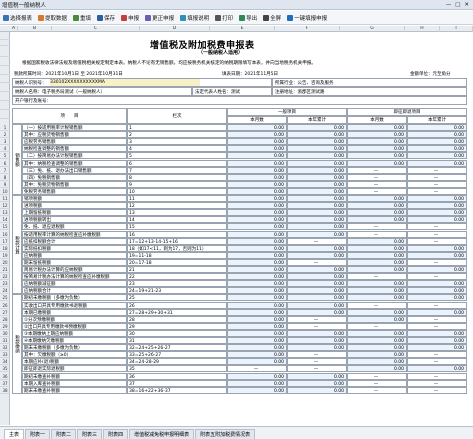 The width and height of the screenshot is (473, 439). What do you see at coordinates (5, 262) in the screenshot?
I see `row-number: 20` at bounding box center [5, 262].